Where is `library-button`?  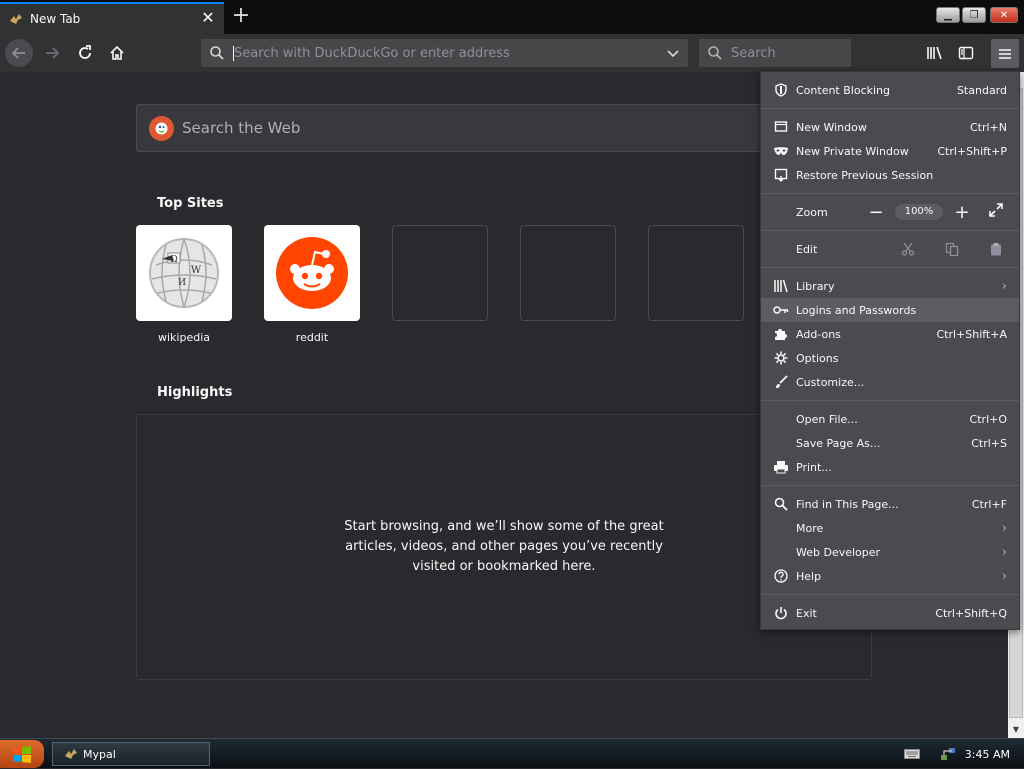 library-button is located at coordinates (935, 53).